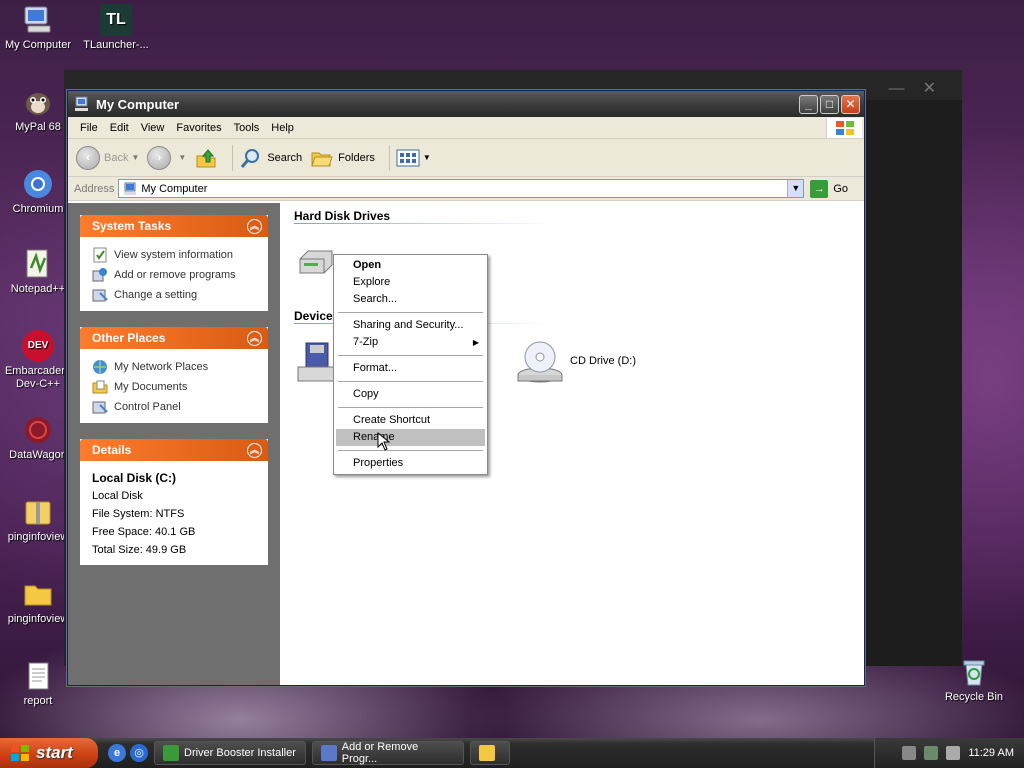  I want to click on menu-edit: Edit, so click(119, 128).